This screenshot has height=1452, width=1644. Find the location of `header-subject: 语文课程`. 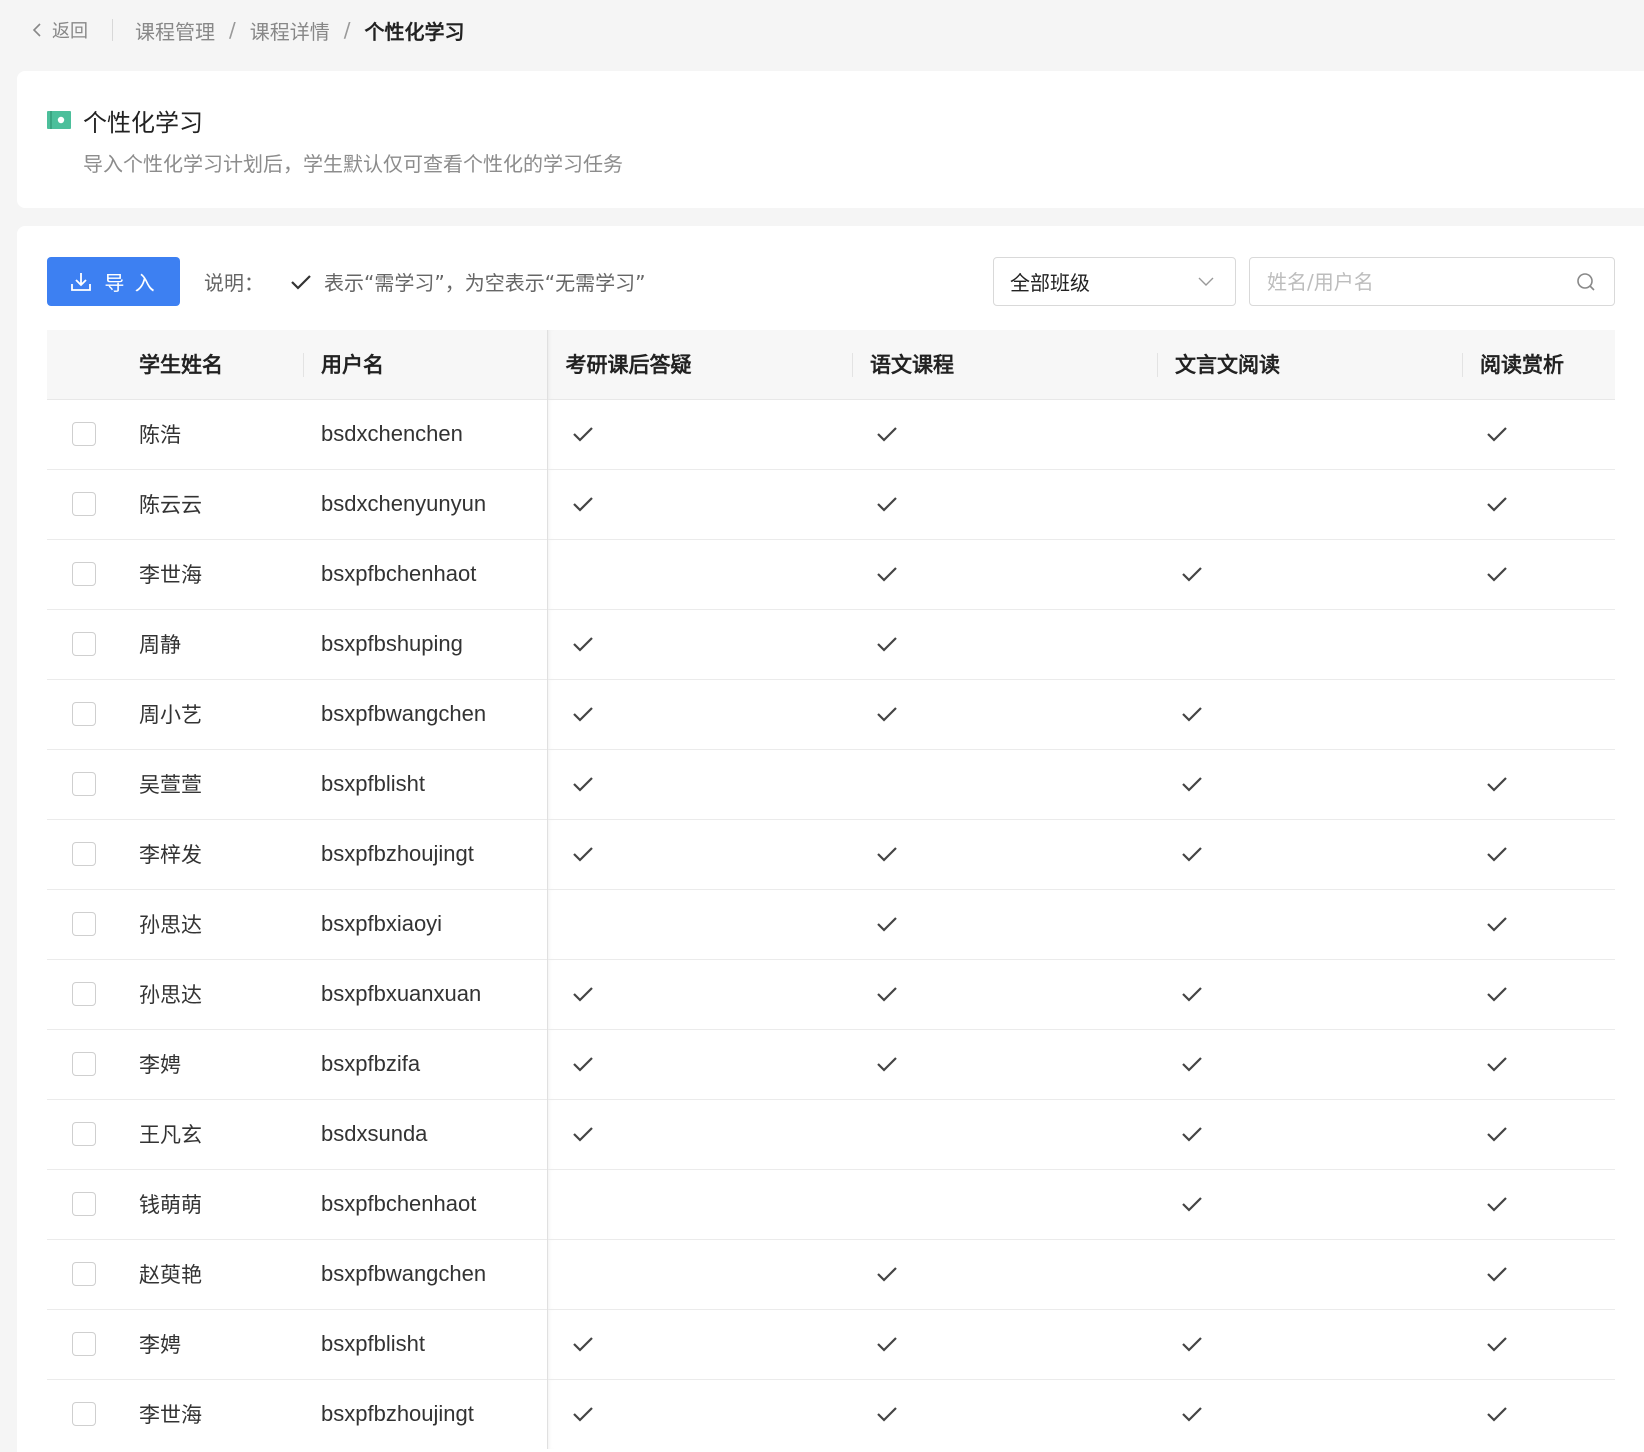

header-subject: 语文课程 is located at coordinates (1004, 364).